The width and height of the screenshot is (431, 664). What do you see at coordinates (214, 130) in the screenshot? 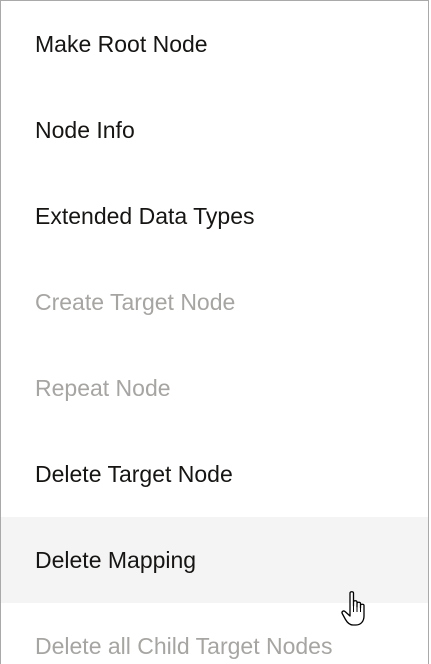
I see `menu-item-node-info: Node Info` at bounding box center [214, 130].